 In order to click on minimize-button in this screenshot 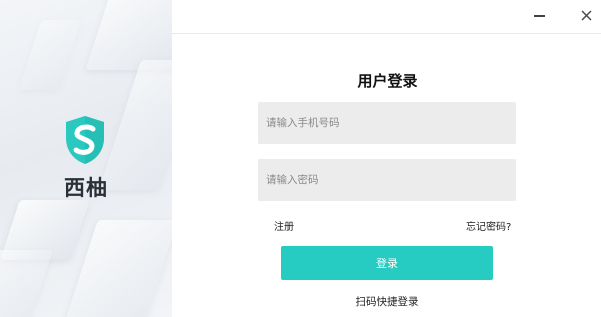, I will do `click(539, 15)`.